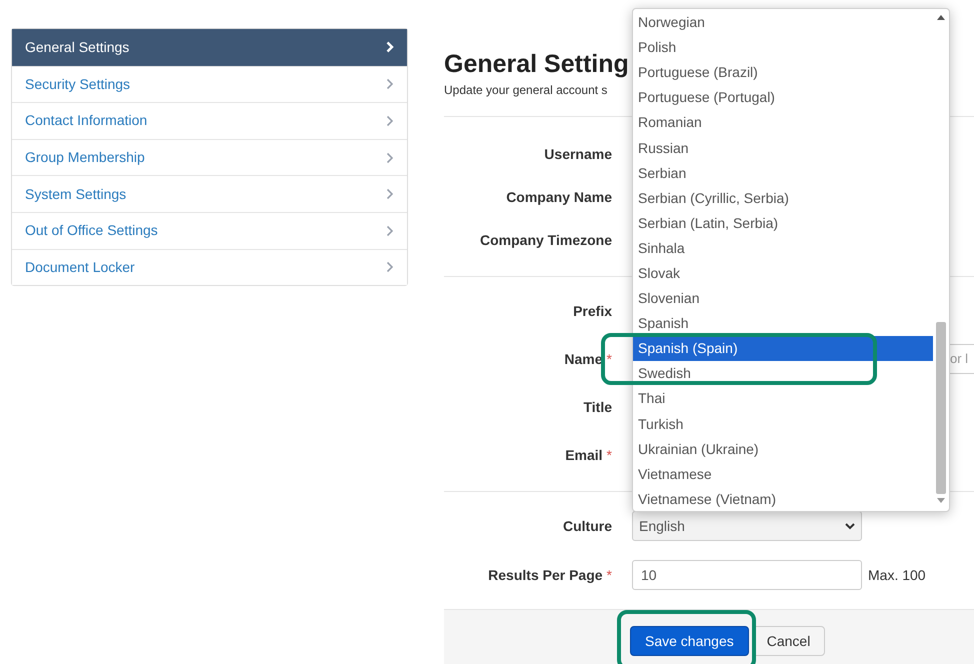 The image size is (974, 664). I want to click on dropdown-option: Swedish, so click(783, 373).